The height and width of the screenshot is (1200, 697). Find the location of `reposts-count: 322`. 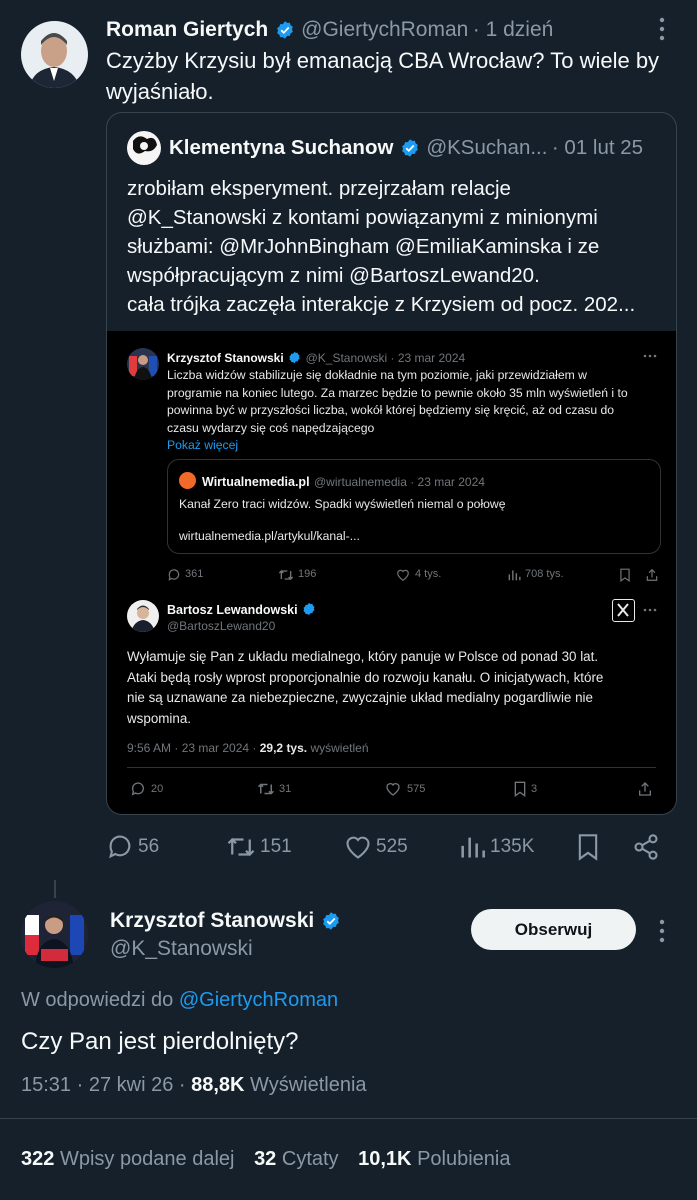

reposts-count: 322 is located at coordinates (38, 1159).